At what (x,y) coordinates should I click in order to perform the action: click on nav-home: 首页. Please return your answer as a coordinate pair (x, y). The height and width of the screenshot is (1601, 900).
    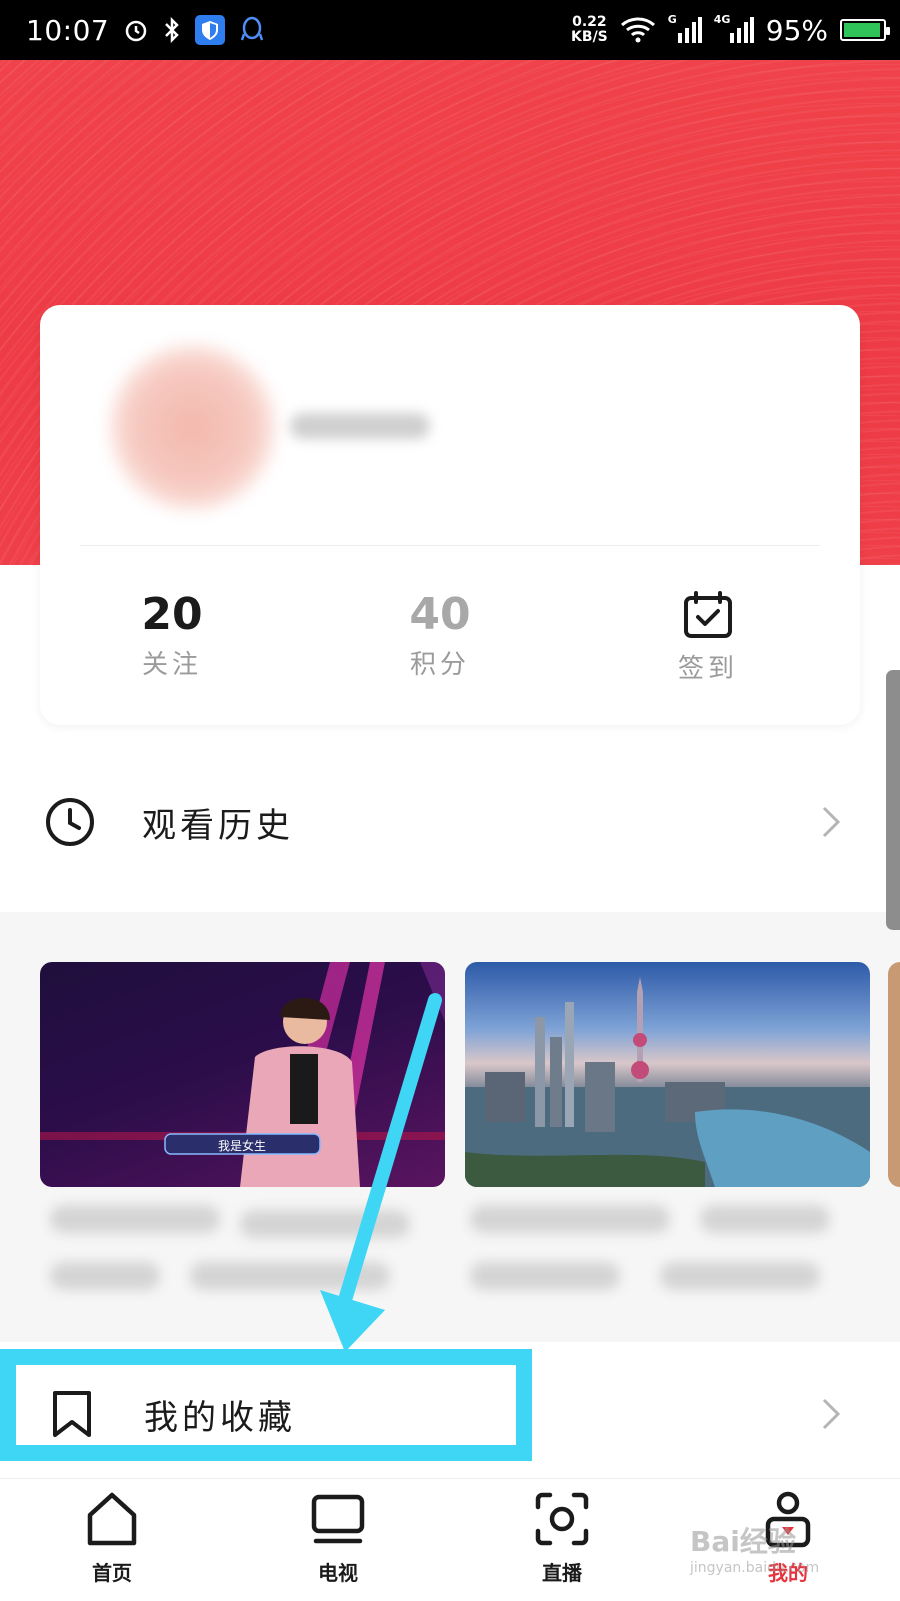
    Looking at the image, I should click on (112, 1540).